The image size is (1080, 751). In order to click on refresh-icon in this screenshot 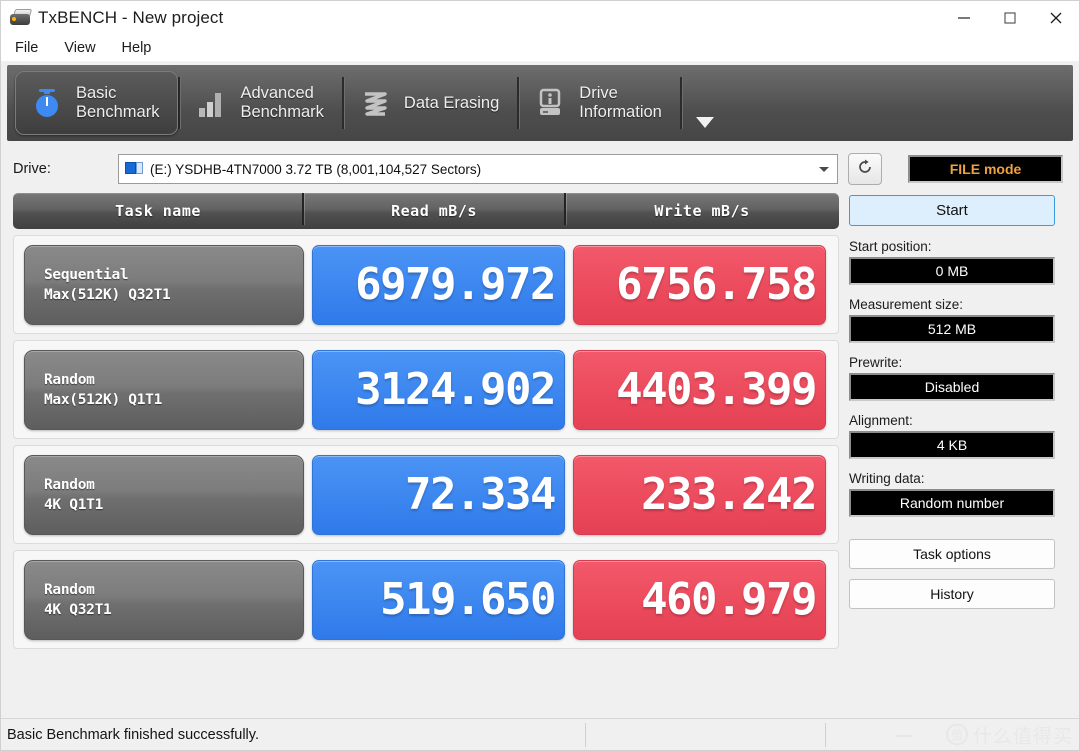, I will do `click(865, 169)`.